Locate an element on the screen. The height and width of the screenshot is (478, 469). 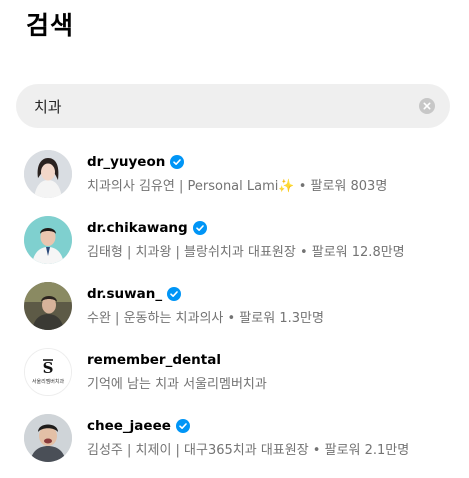
username: dr.suwan_ is located at coordinates (124, 294).